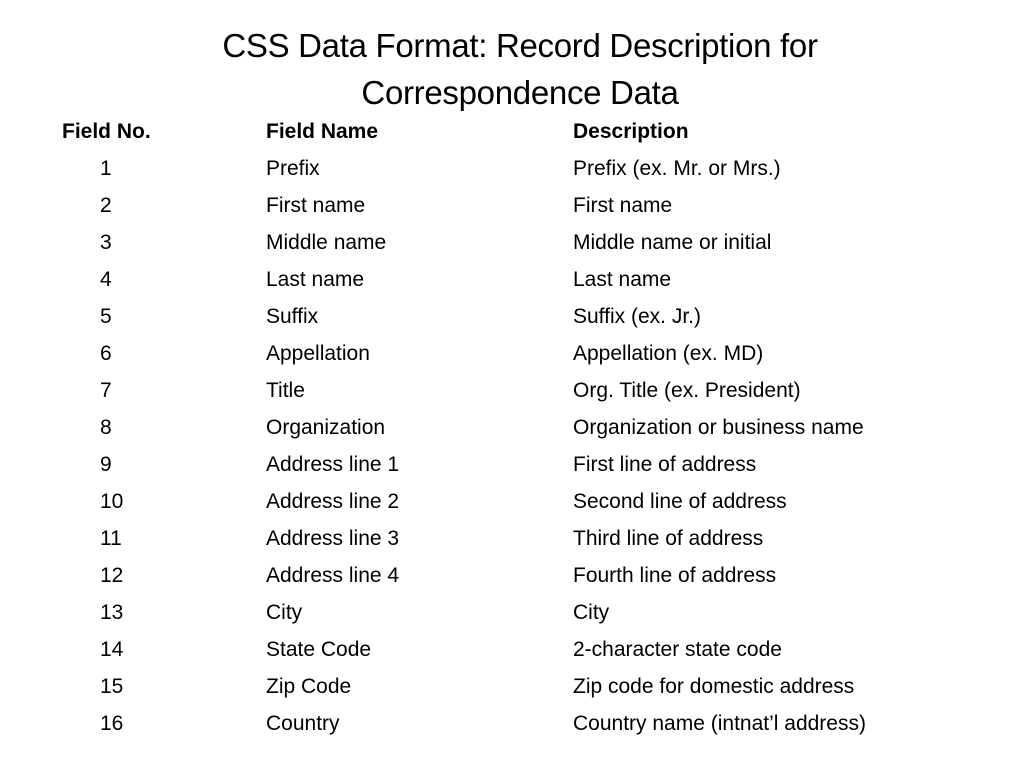 The image size is (1024, 768). What do you see at coordinates (591, 612) in the screenshot?
I see `field-description: City` at bounding box center [591, 612].